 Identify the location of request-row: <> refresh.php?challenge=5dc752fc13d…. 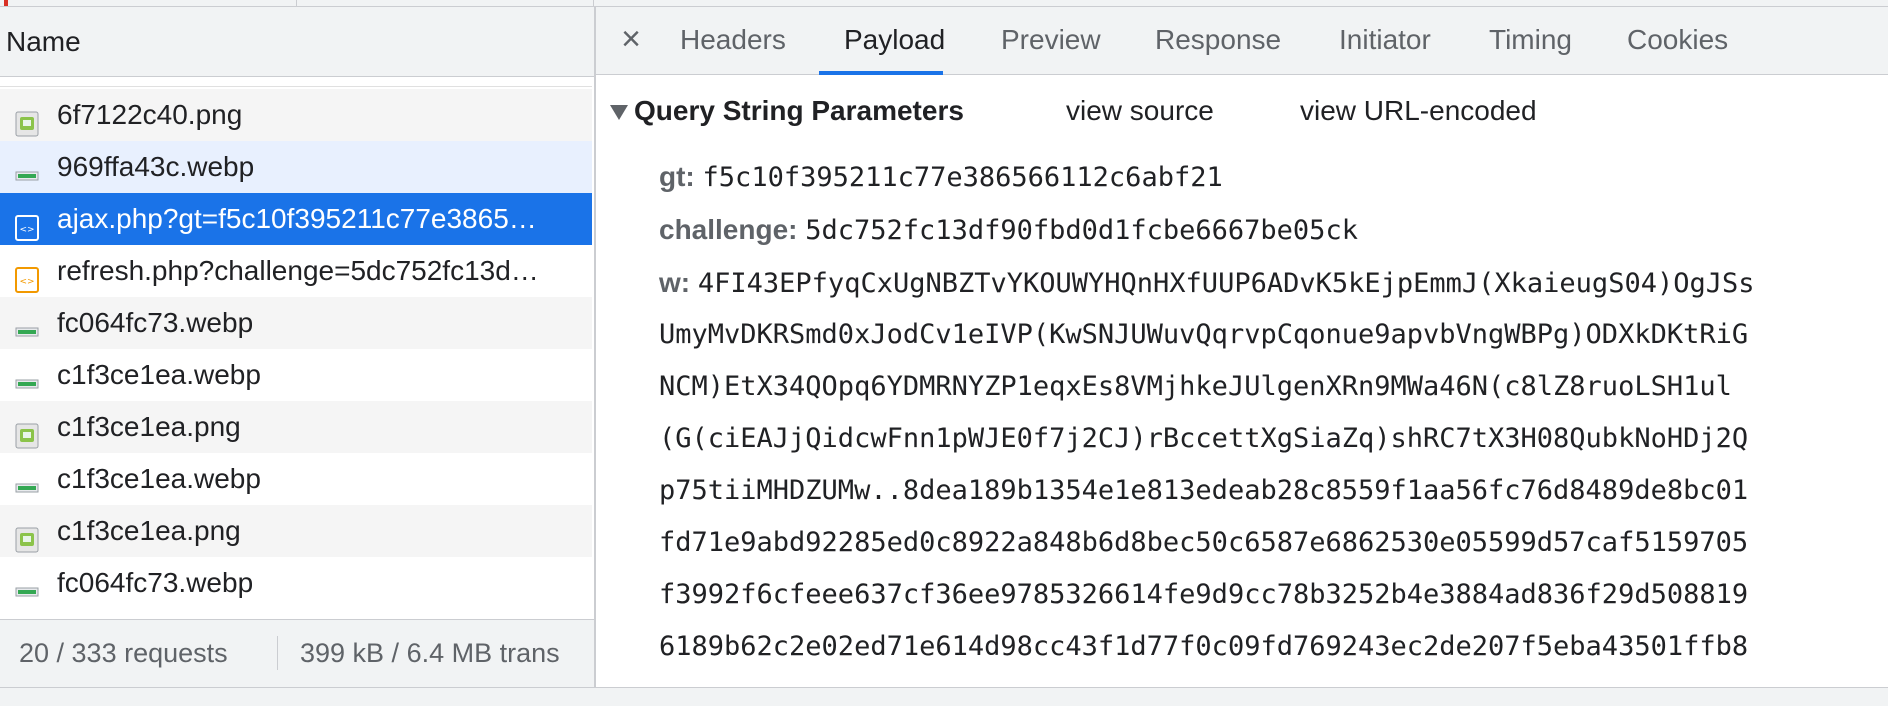
(296, 271).